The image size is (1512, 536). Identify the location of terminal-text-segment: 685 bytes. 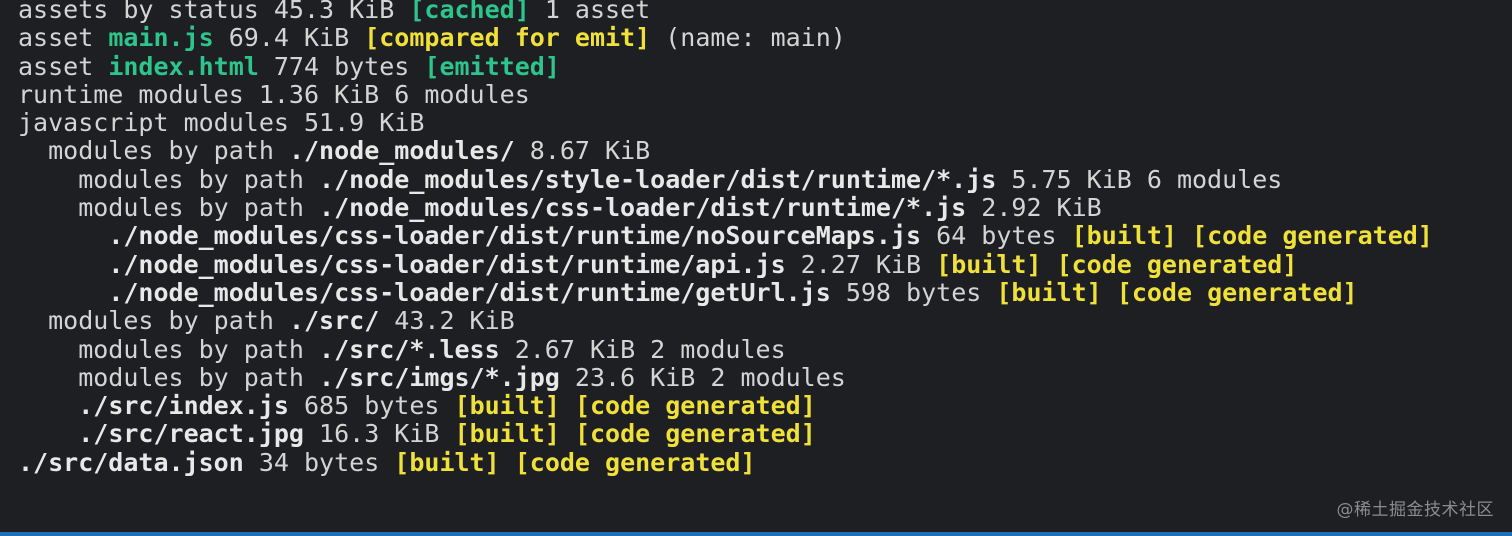
(371, 406).